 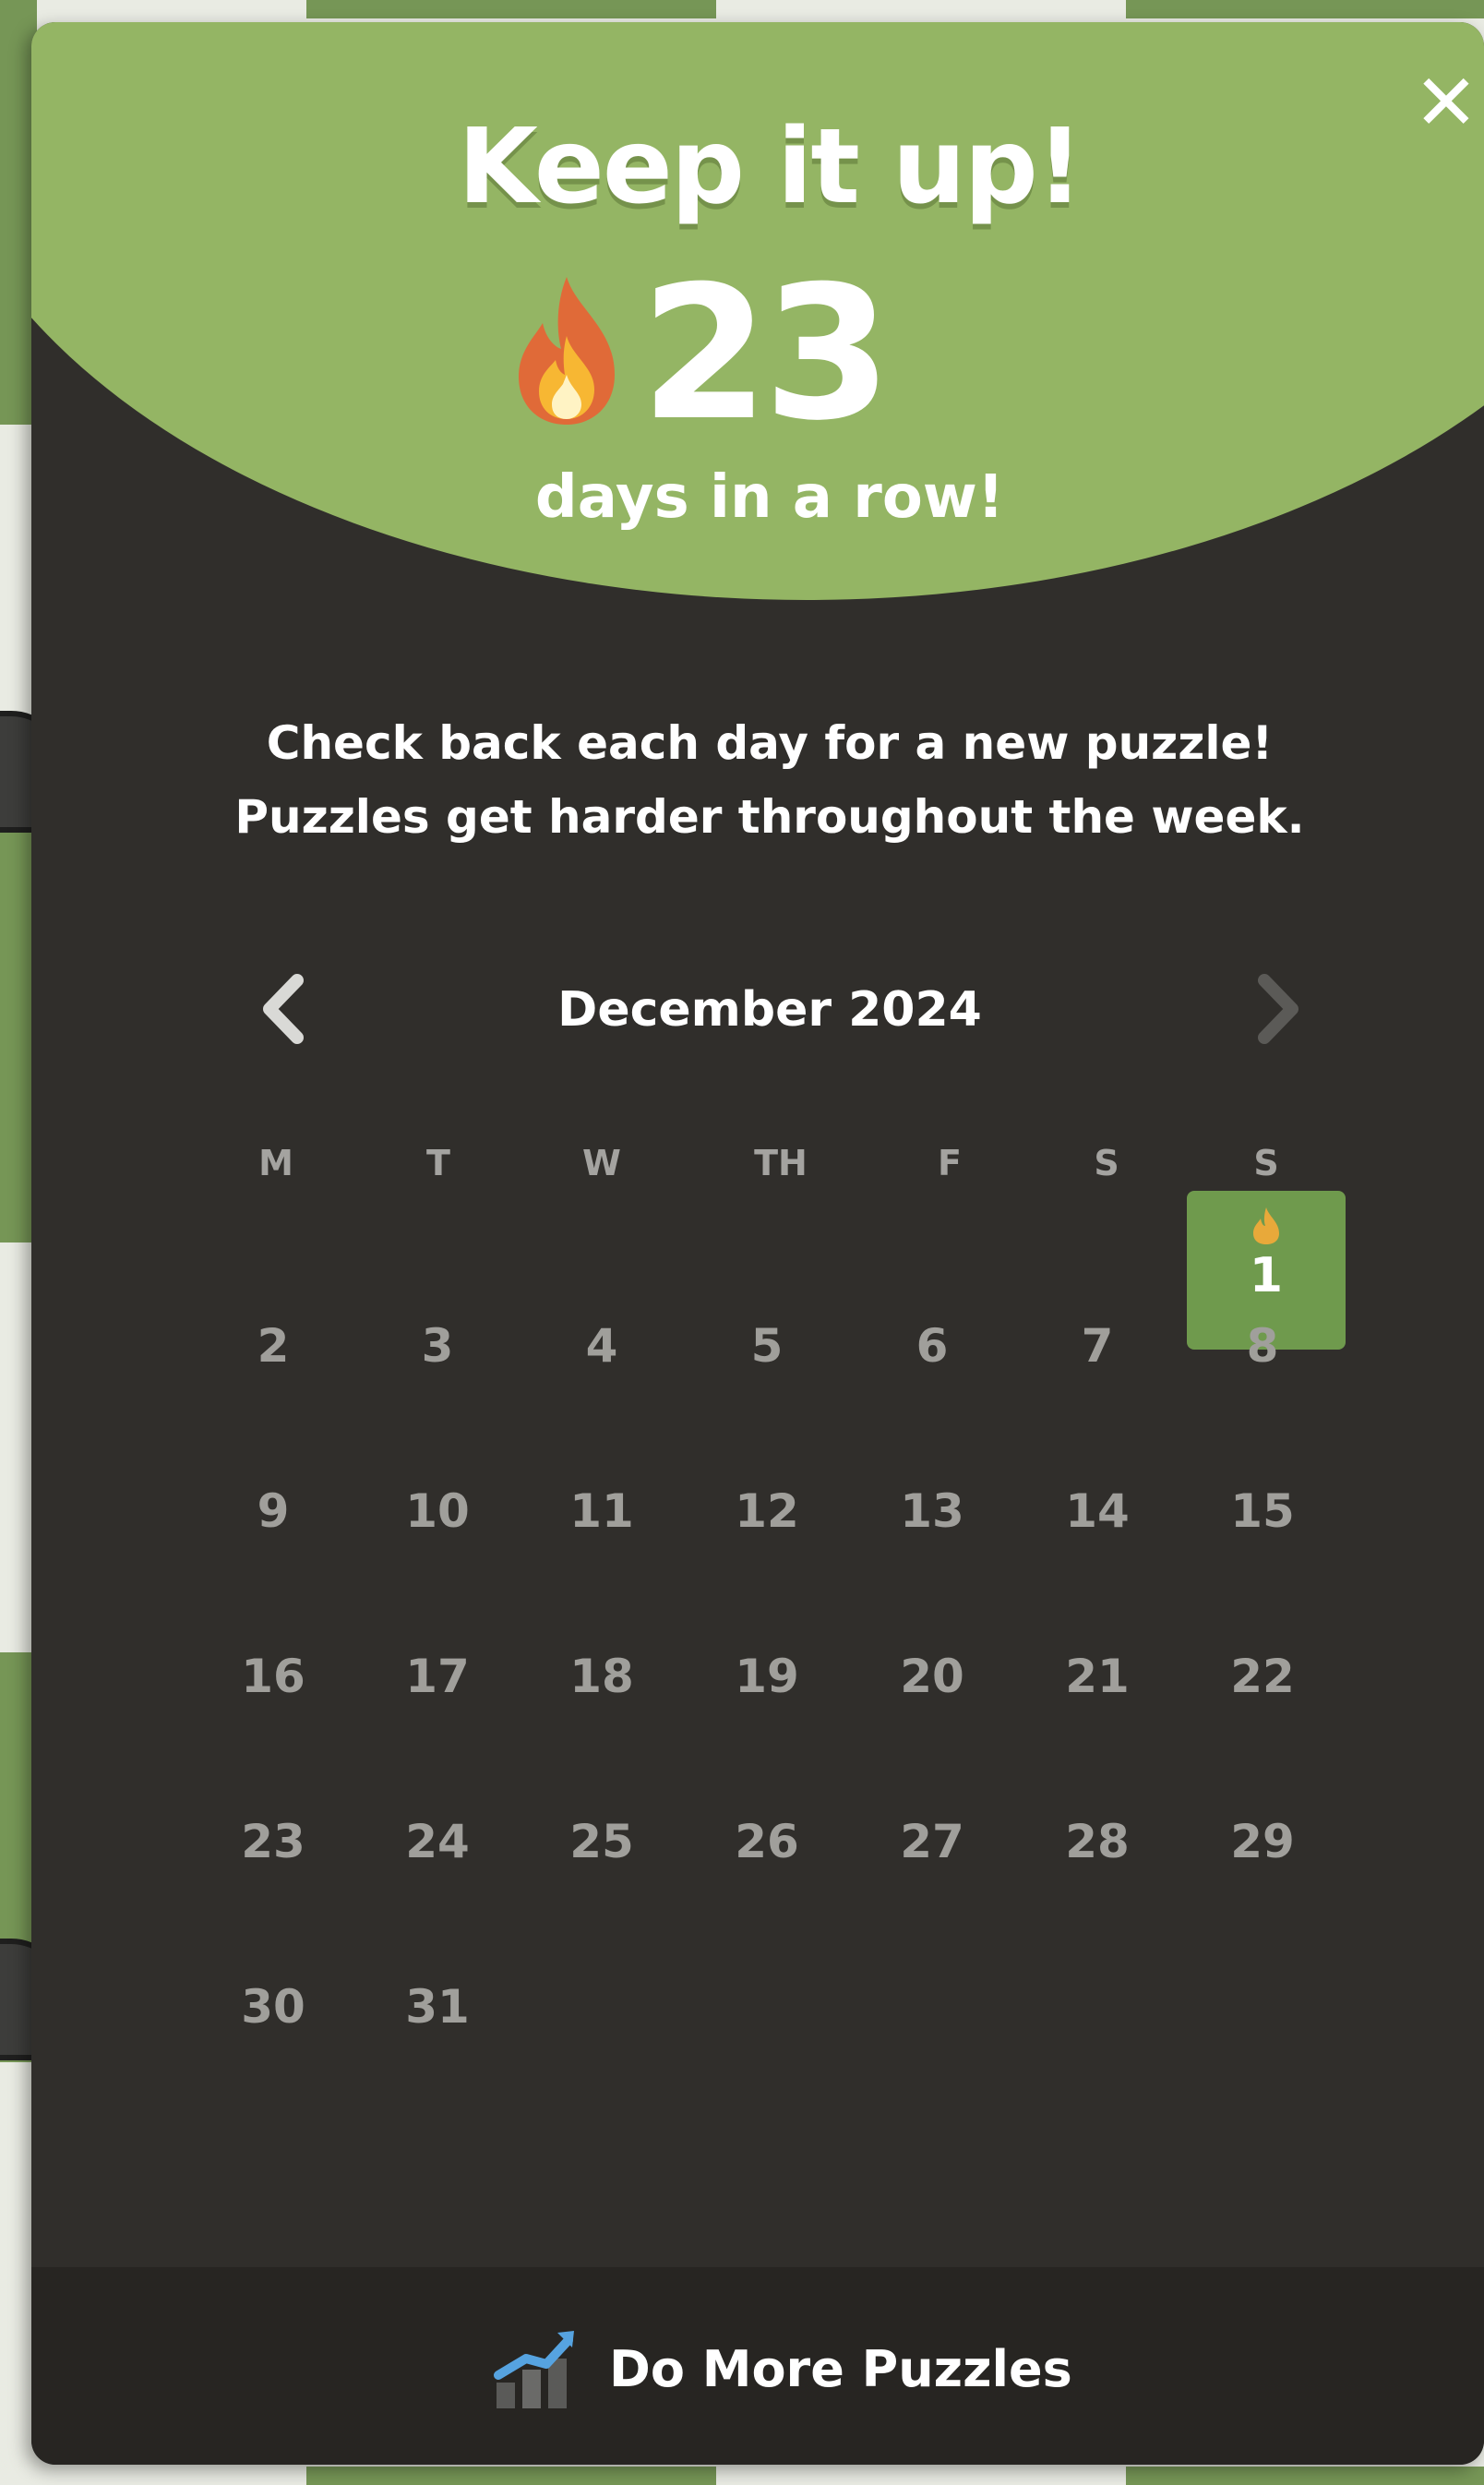 I want to click on calendar-day: 12, so click(x=767, y=1512).